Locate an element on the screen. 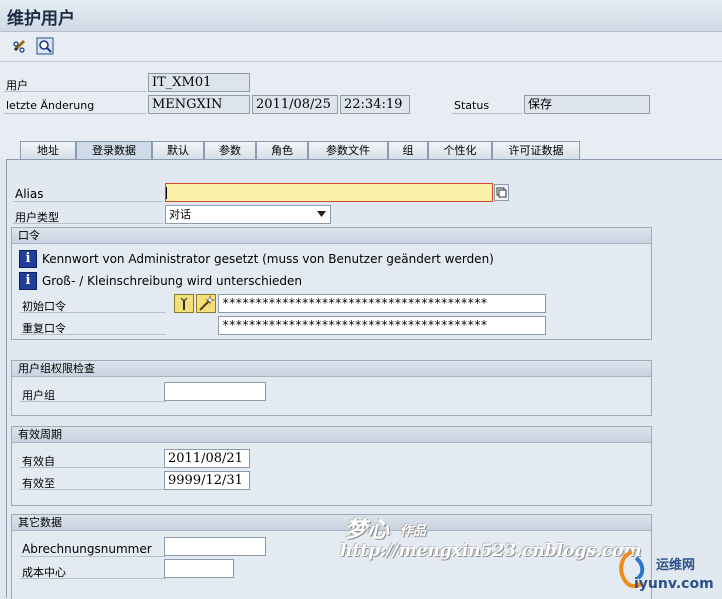  window-title: 维护用户 is located at coordinates (41, 19).